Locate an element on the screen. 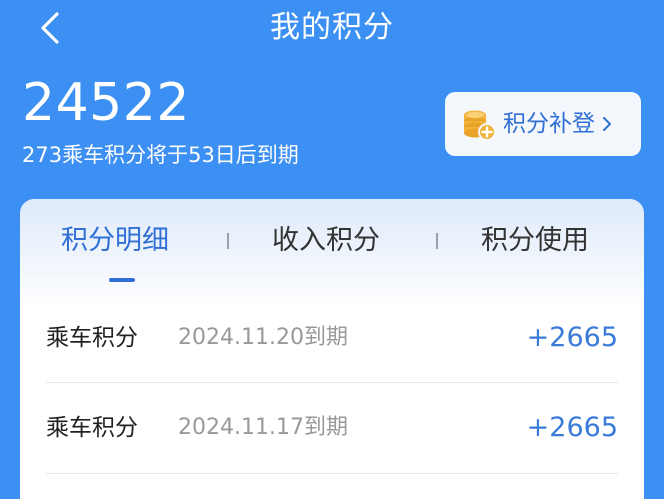  coins-icon is located at coordinates (480, 125).